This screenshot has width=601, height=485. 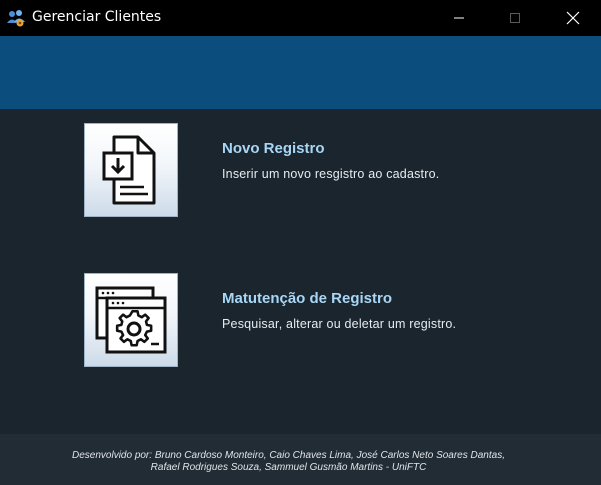 What do you see at coordinates (331, 174) in the screenshot?
I see `new-record-description: Inserir um novo resgistro ao cadastro.` at bounding box center [331, 174].